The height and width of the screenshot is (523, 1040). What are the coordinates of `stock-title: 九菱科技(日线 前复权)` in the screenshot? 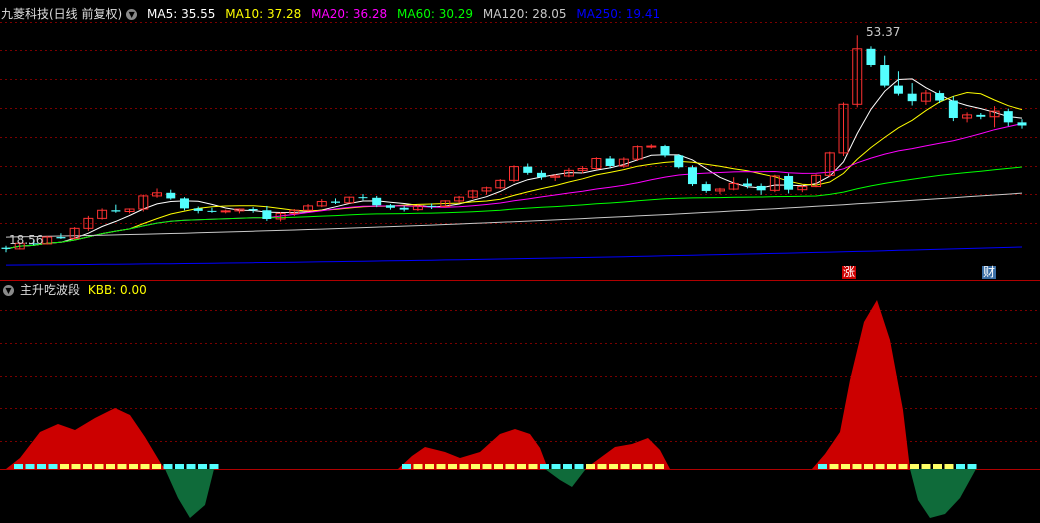 It's located at (62, 14).